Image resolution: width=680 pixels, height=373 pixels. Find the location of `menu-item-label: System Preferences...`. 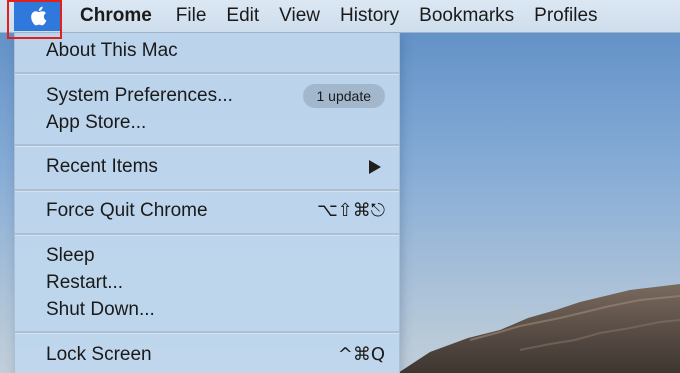

menu-item-label: System Preferences... is located at coordinates (139, 95).